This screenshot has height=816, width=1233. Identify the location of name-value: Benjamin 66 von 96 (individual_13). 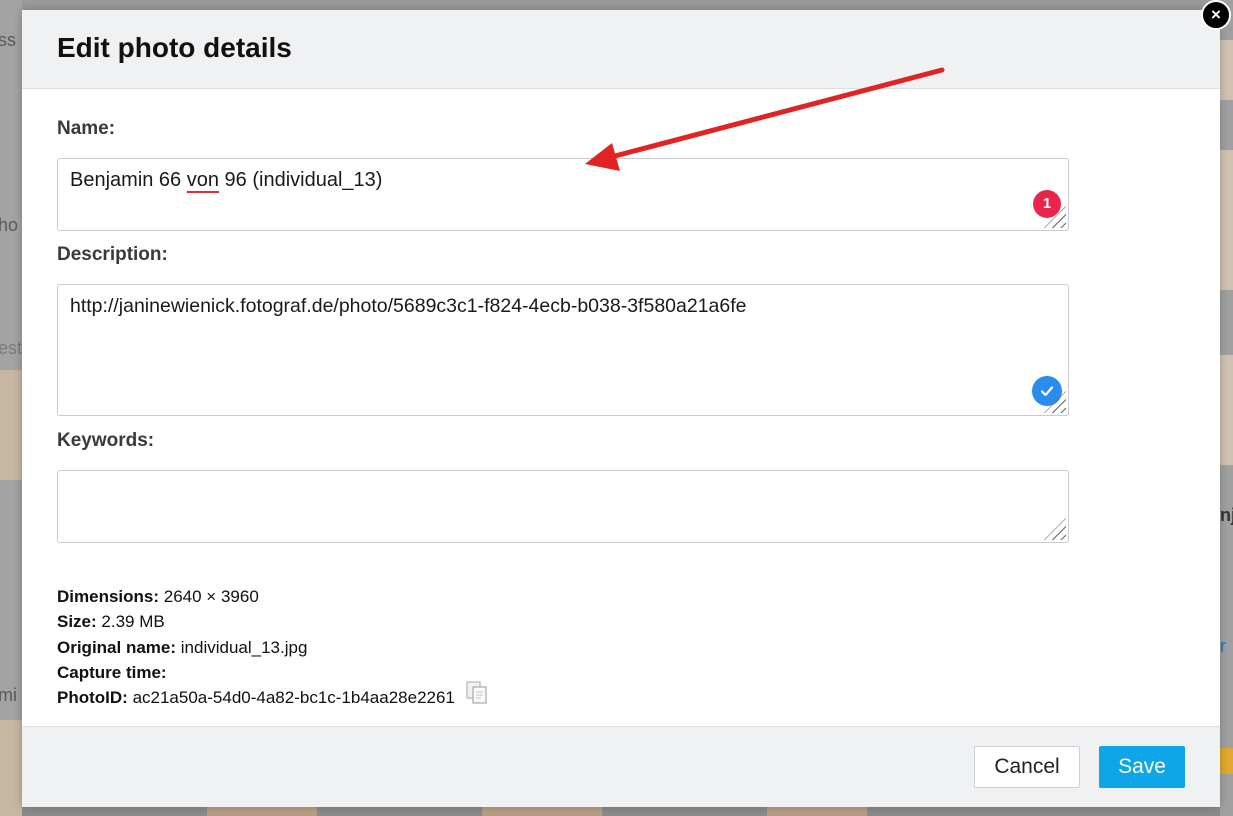
(226, 180).